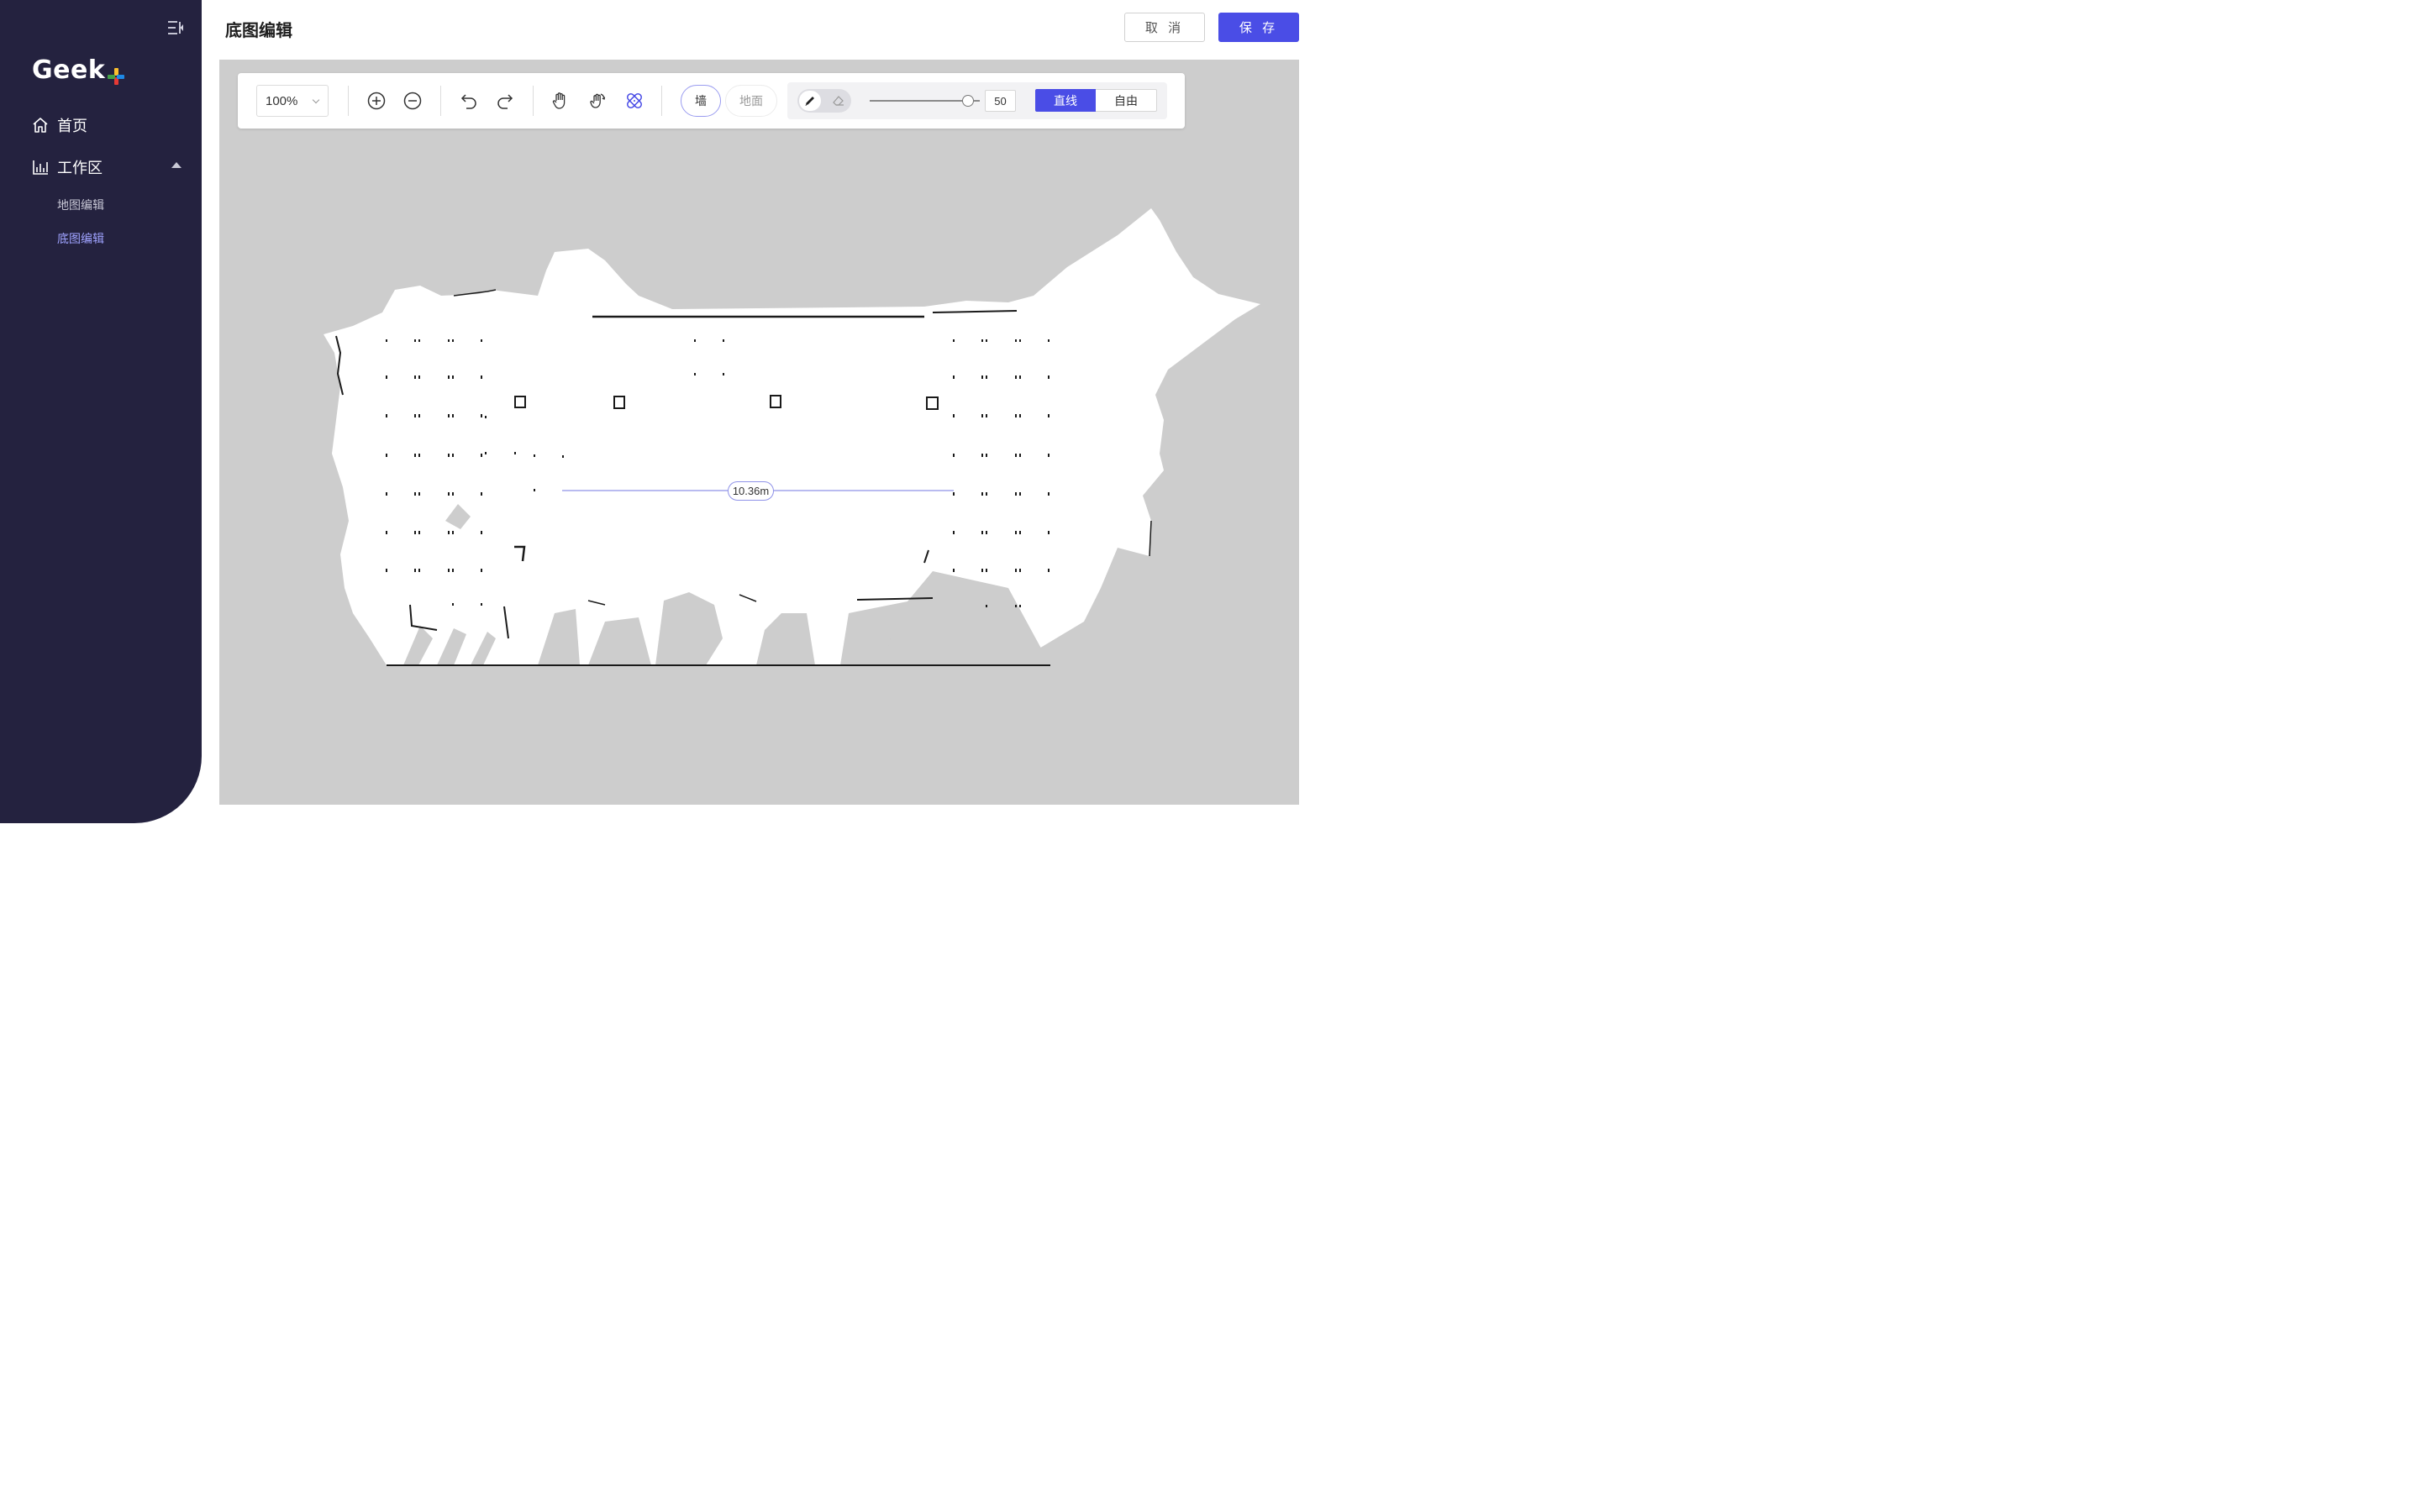 The image size is (2420, 1512). What do you see at coordinates (80, 238) in the screenshot?
I see `sub-item-basemap-edit: 底图编辑` at bounding box center [80, 238].